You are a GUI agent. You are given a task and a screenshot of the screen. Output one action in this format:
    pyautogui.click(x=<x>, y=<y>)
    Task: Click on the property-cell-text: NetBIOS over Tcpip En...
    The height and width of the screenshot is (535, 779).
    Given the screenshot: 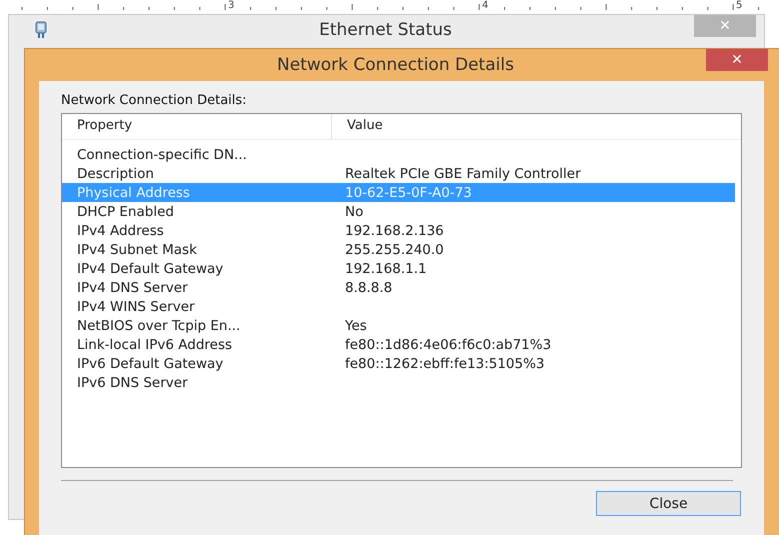 What is the action you would take?
    pyautogui.click(x=159, y=326)
    